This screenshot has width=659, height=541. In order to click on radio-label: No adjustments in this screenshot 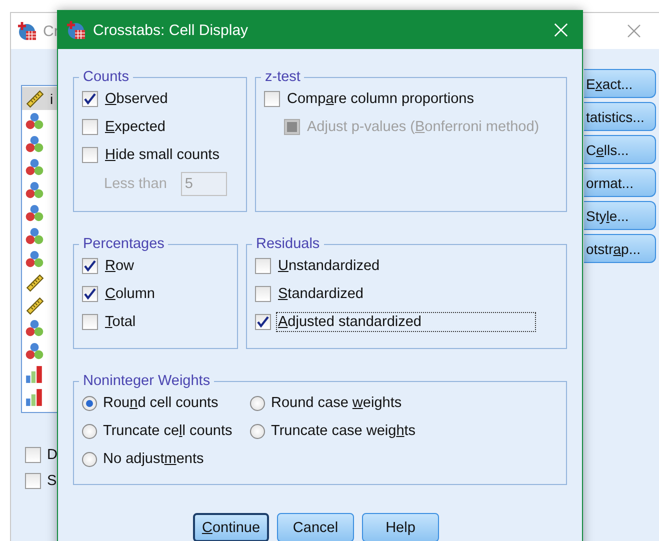, I will do `click(153, 459)`.